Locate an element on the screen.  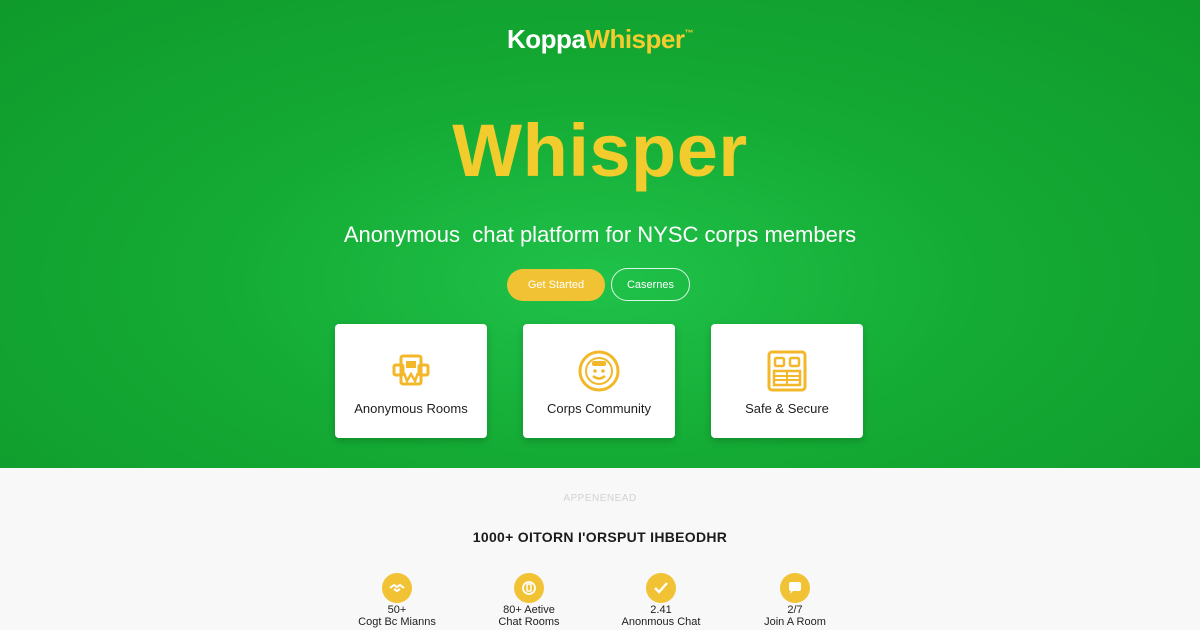
trademark-symbol: ™ is located at coordinates (688, 33).